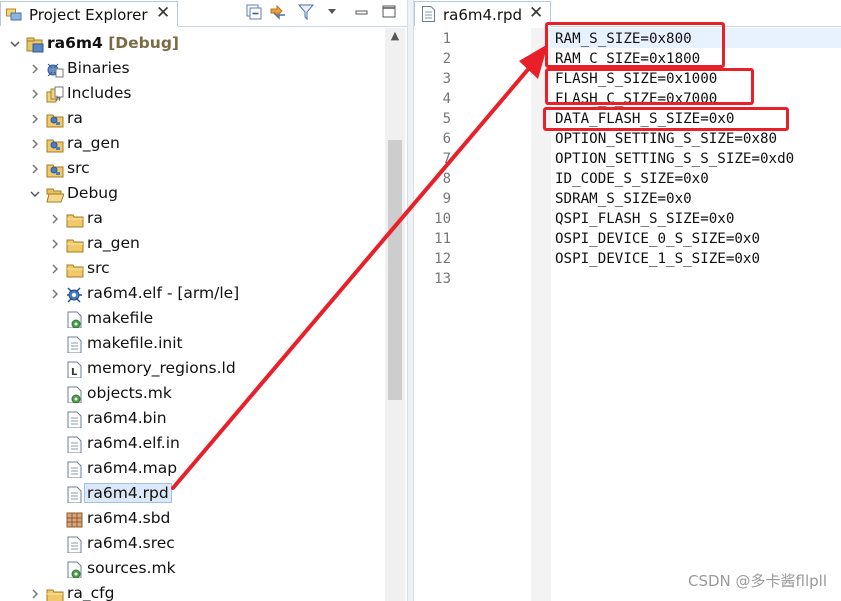  What do you see at coordinates (192, 569) in the screenshot?
I see `tree-item: sources.mk` at bounding box center [192, 569].